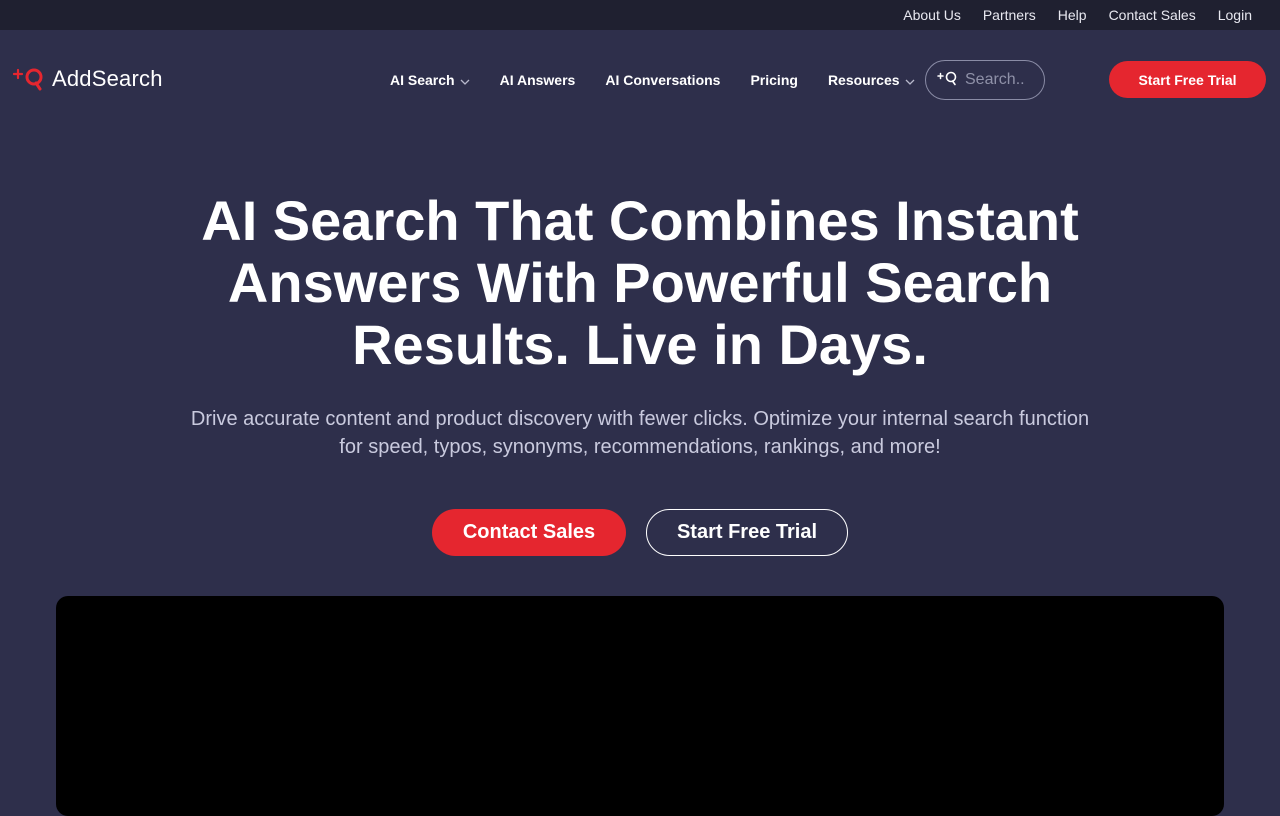 The image size is (1280, 816). Describe the element at coordinates (422, 80) in the screenshot. I see `nav-item-label: AI Search` at that location.